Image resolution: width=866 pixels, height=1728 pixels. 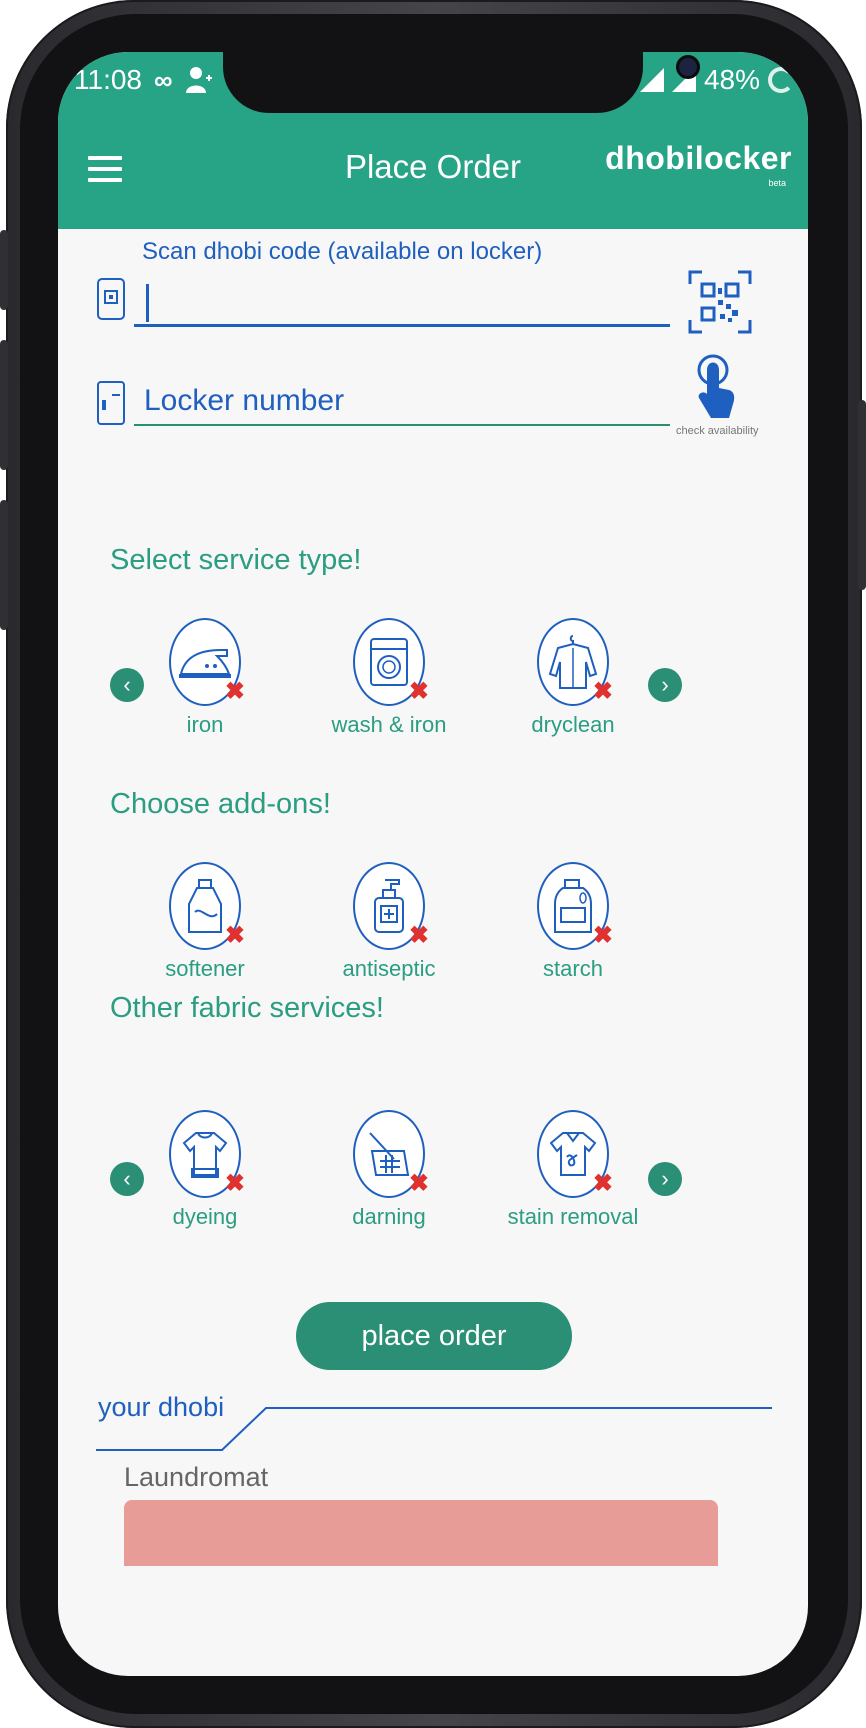 I want to click on antiseptic-bottle-icon: ✖, so click(x=391, y=906).